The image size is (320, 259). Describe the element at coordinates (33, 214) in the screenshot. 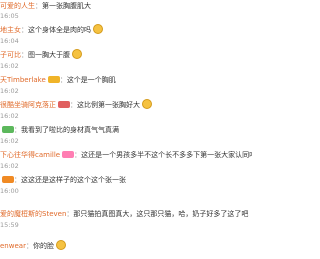

I see `comment-author: 爱的魔梪斯的Steven` at that location.